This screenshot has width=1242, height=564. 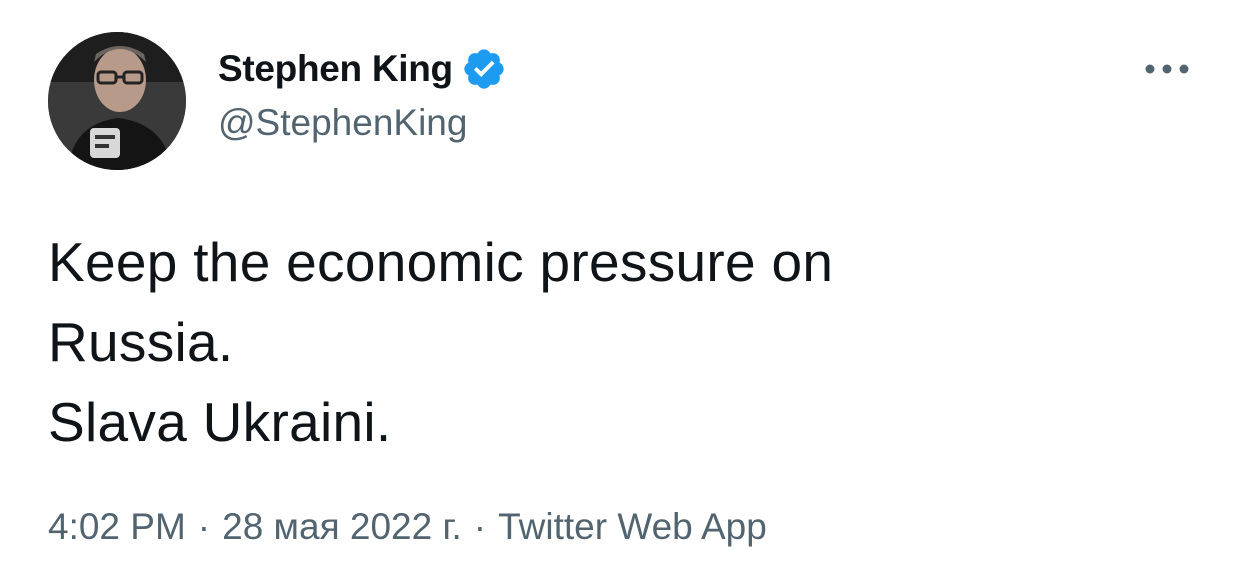 I want to click on display-name: Stephen King, so click(x=335, y=69).